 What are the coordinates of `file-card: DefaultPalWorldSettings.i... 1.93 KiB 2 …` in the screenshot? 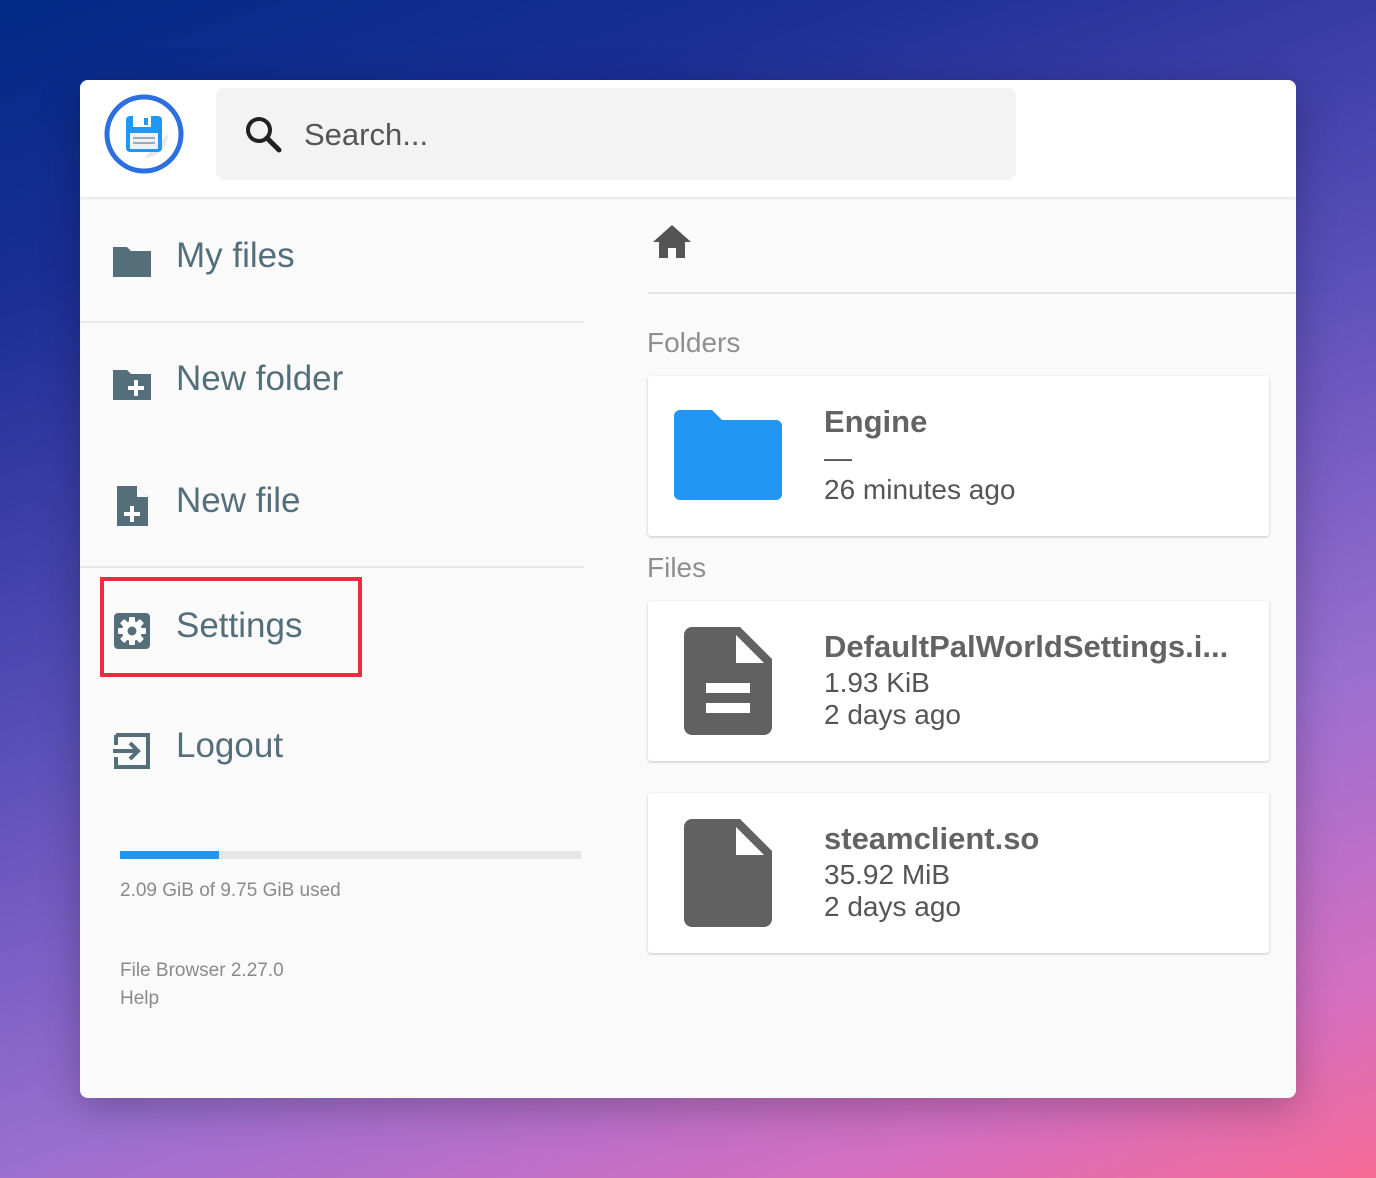 It's located at (958, 681).